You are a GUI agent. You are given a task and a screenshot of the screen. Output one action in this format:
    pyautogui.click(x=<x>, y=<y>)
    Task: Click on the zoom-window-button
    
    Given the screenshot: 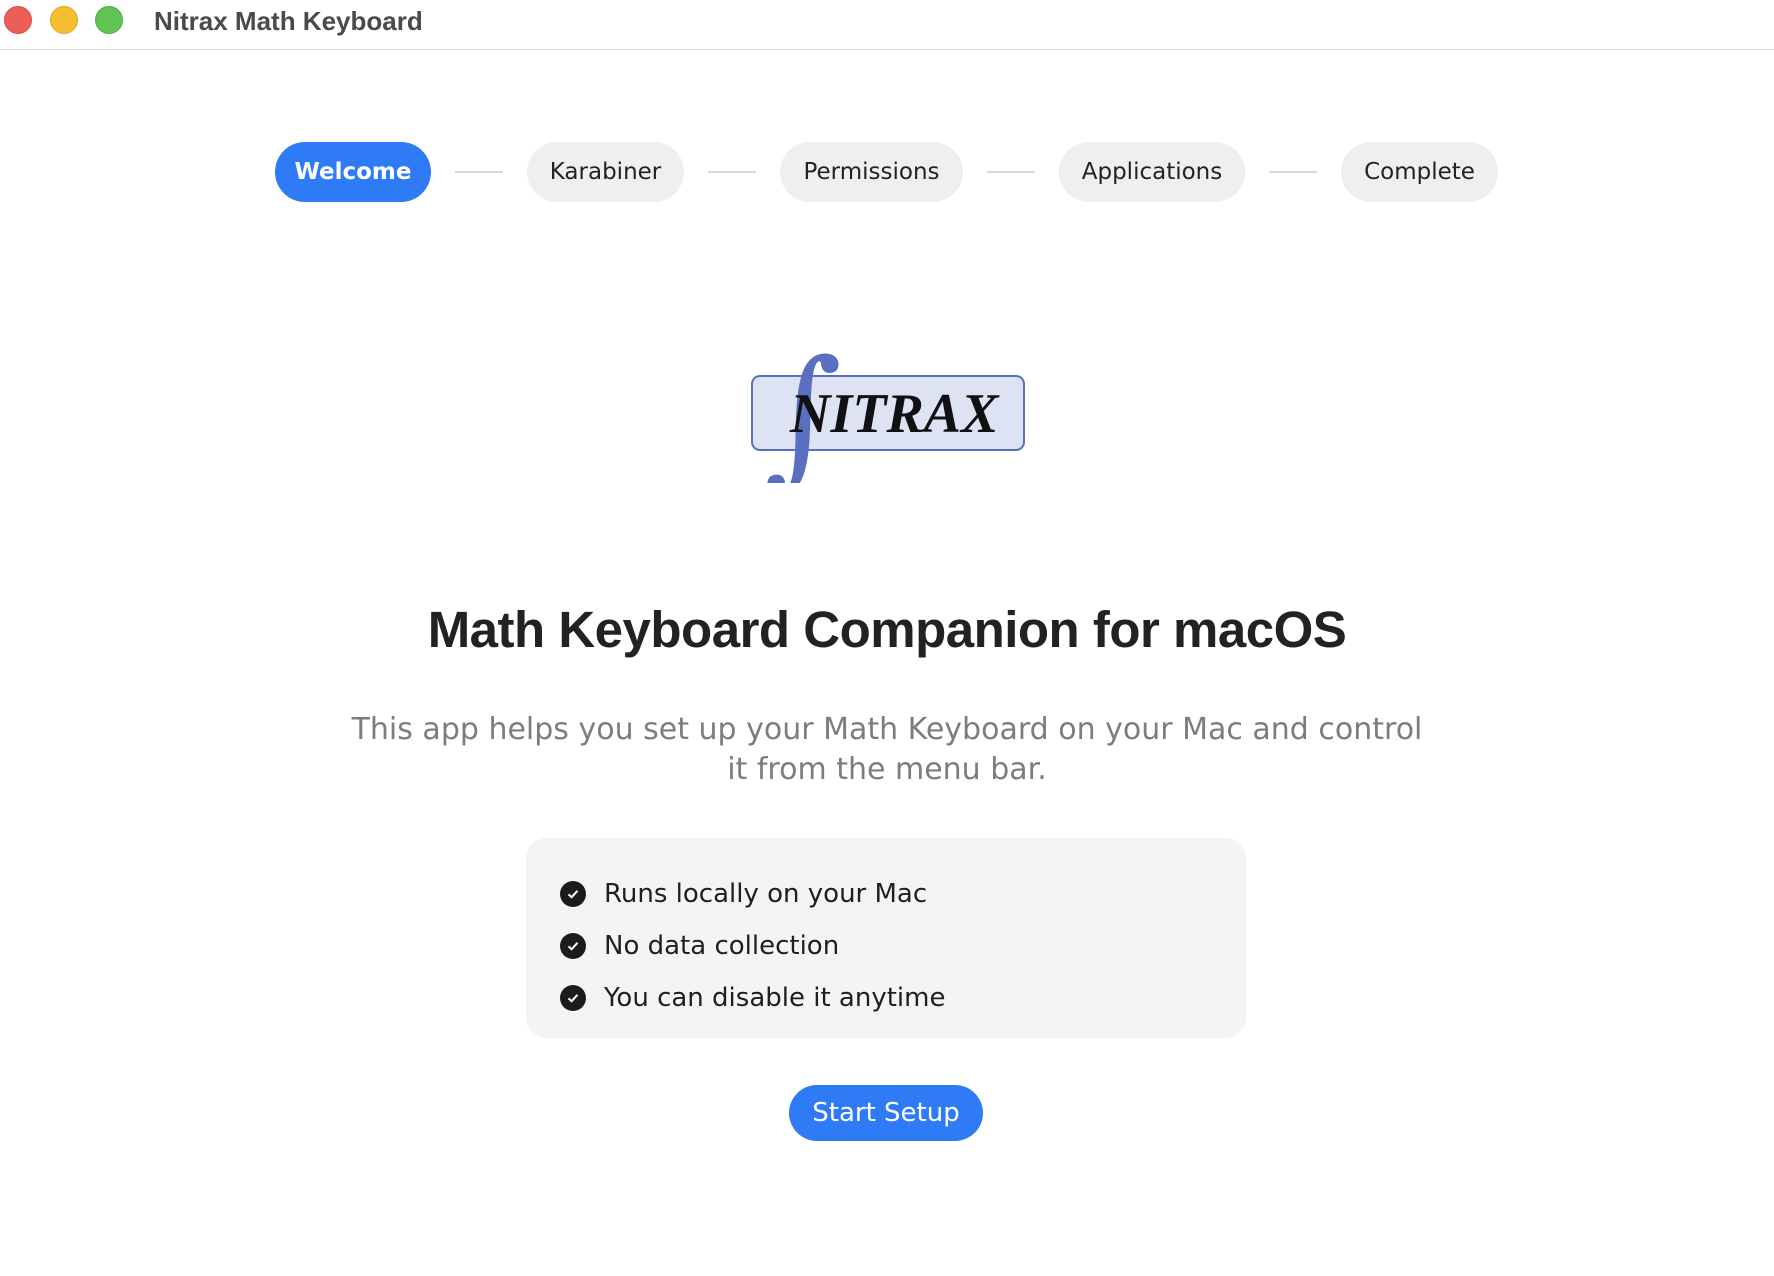 What is the action you would take?
    pyautogui.click(x=109, y=20)
    